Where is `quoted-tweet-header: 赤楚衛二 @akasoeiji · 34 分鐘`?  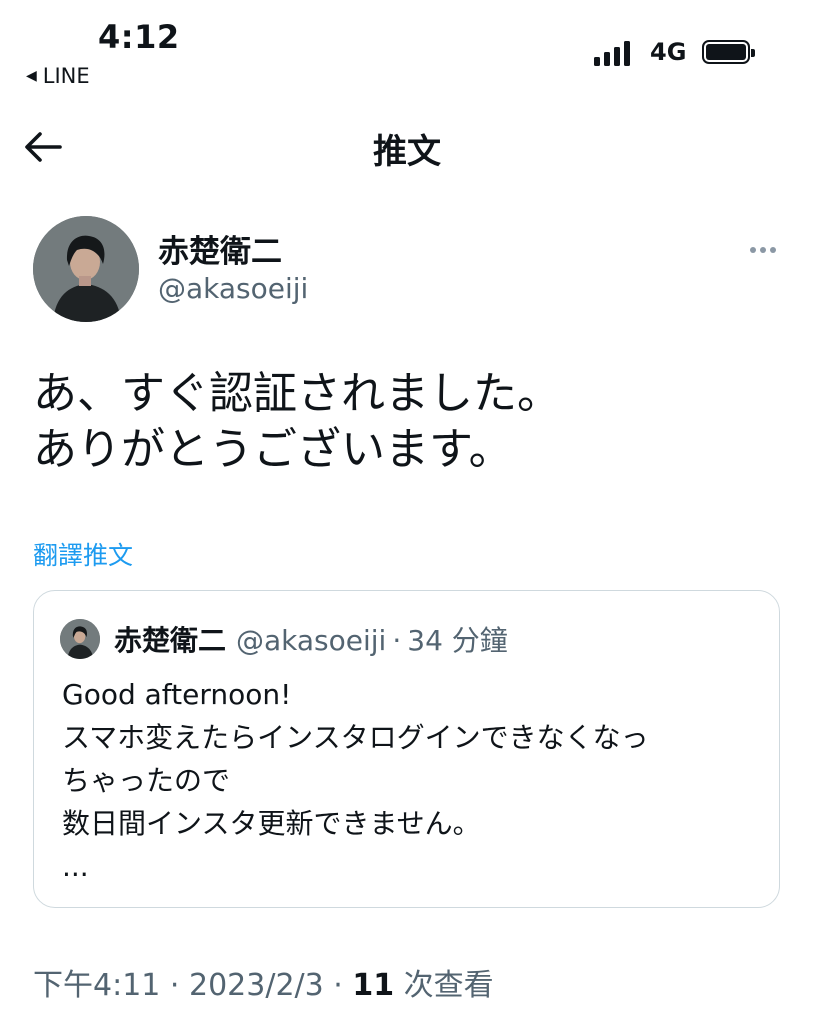
quoted-tweet-header: 赤楚衛二 @akasoeiji · 34 分鐘 is located at coordinates (311, 639).